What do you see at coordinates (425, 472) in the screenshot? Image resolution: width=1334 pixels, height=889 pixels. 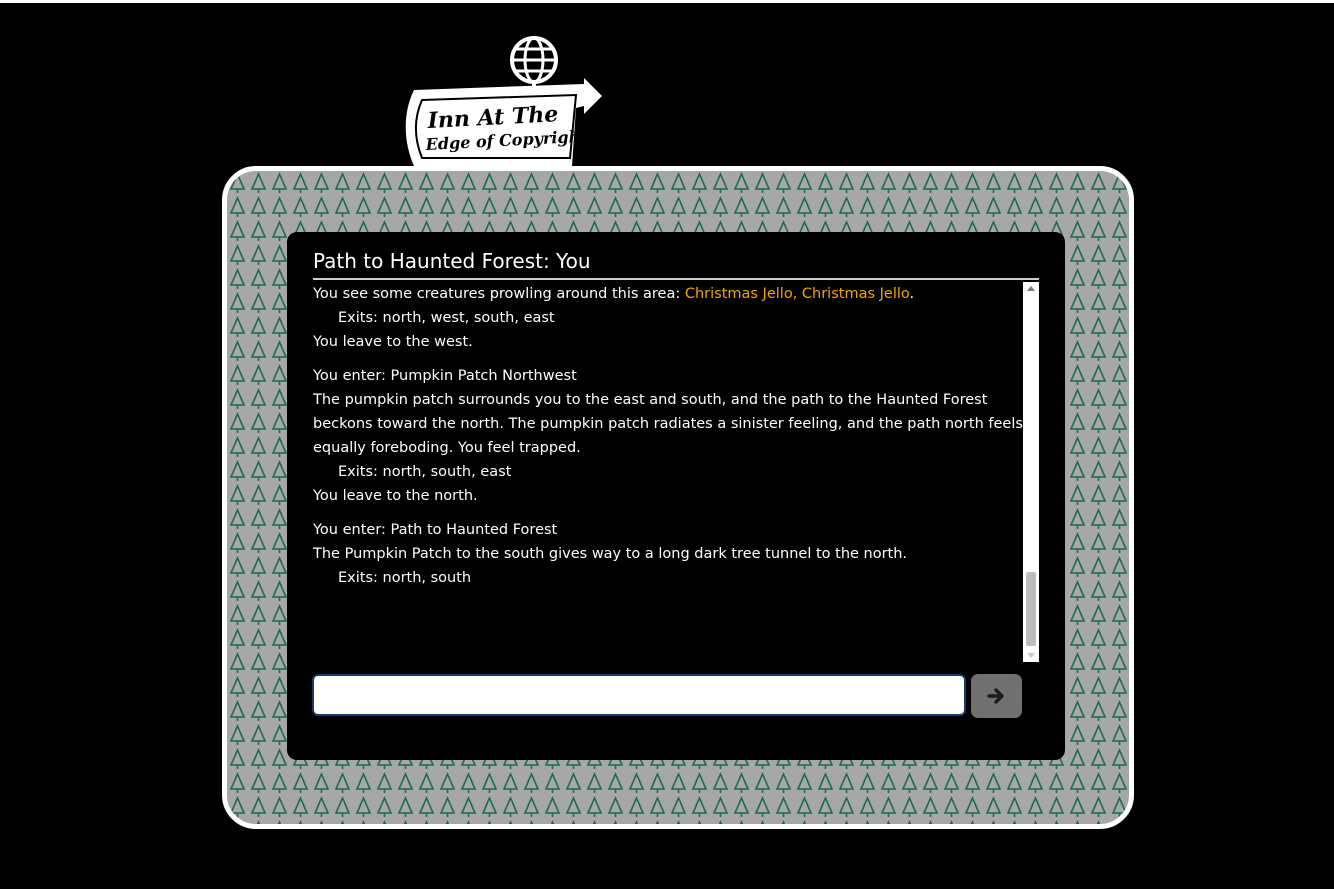 I see `log-line-exits: Exits: north, south, east` at bounding box center [425, 472].